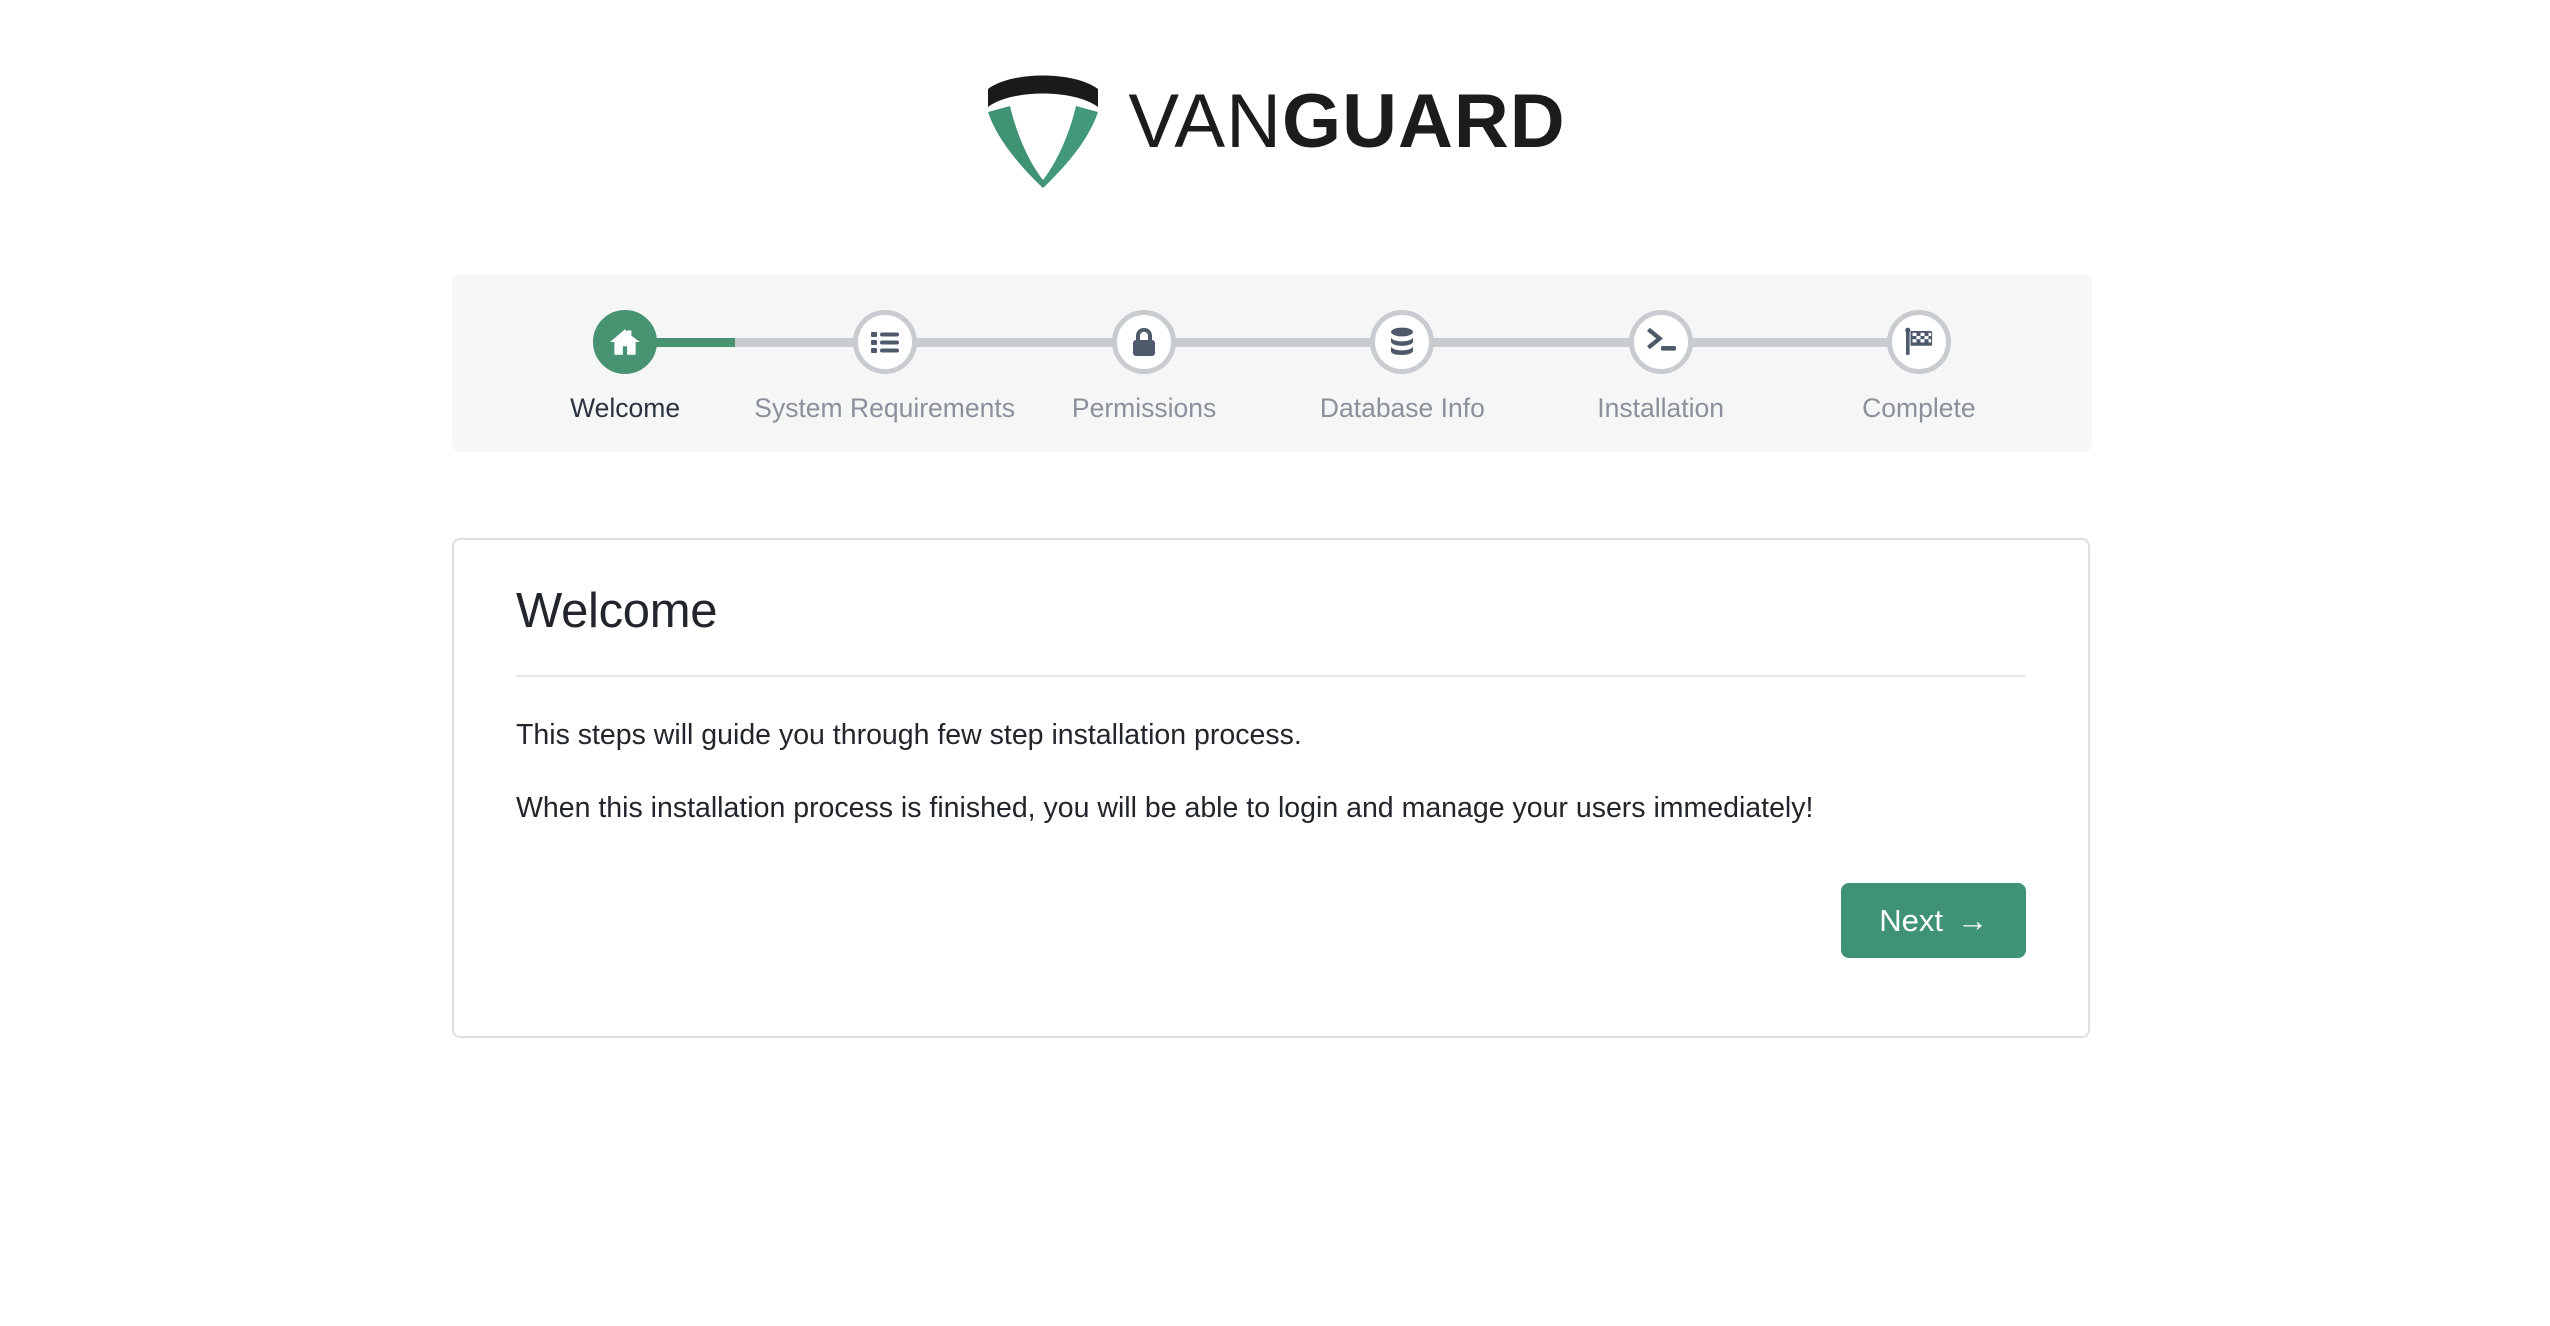 The height and width of the screenshot is (1326, 2550). I want to click on terminal-icon, so click(1661, 342).